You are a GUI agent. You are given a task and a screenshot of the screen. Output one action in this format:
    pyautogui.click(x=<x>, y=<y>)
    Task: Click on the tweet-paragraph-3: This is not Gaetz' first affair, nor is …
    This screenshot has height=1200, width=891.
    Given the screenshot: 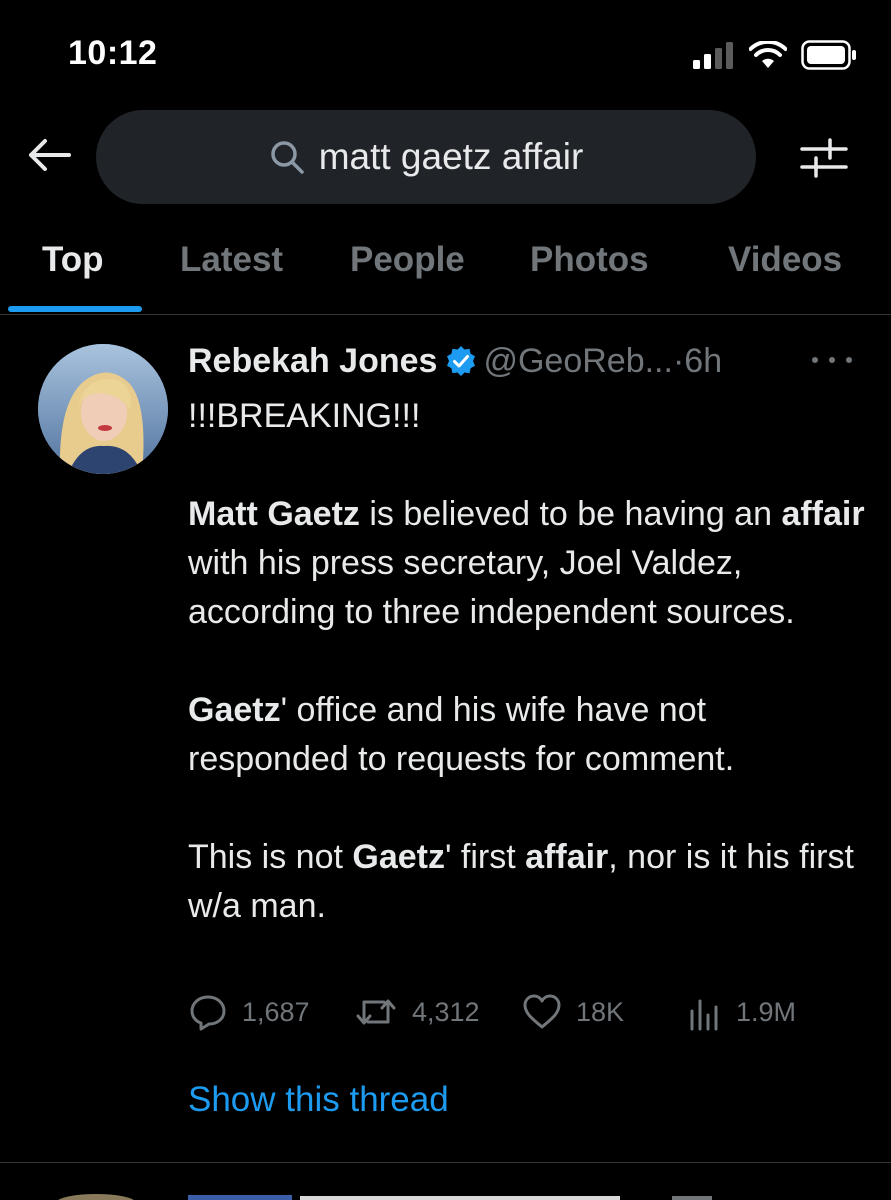 What is the action you would take?
    pyautogui.click(x=521, y=881)
    